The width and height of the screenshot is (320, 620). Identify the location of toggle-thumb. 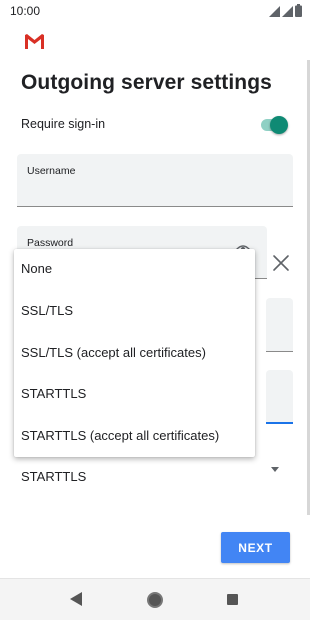
(279, 125).